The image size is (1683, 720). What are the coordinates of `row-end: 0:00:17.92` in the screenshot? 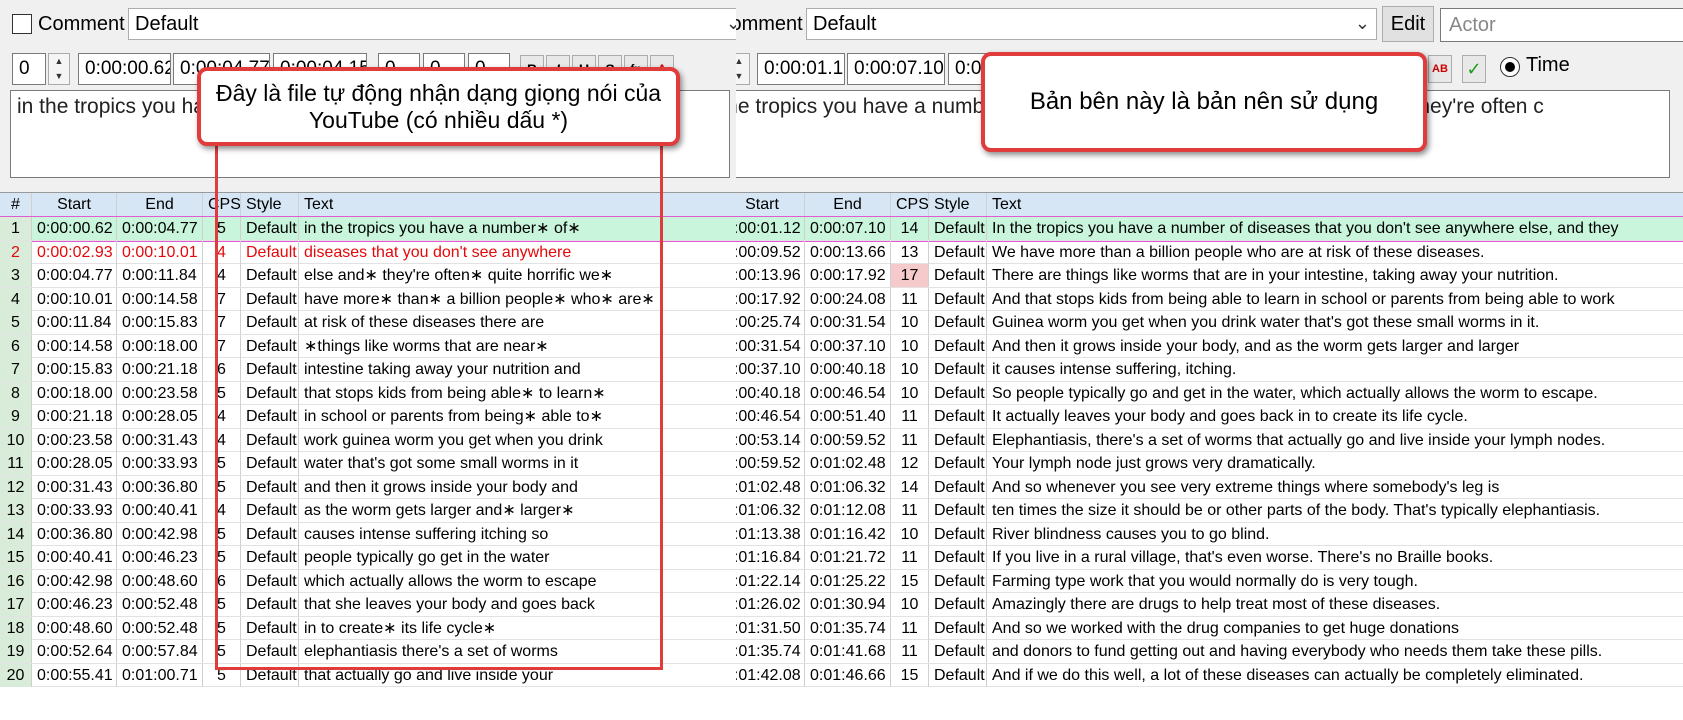 It's located at (848, 275).